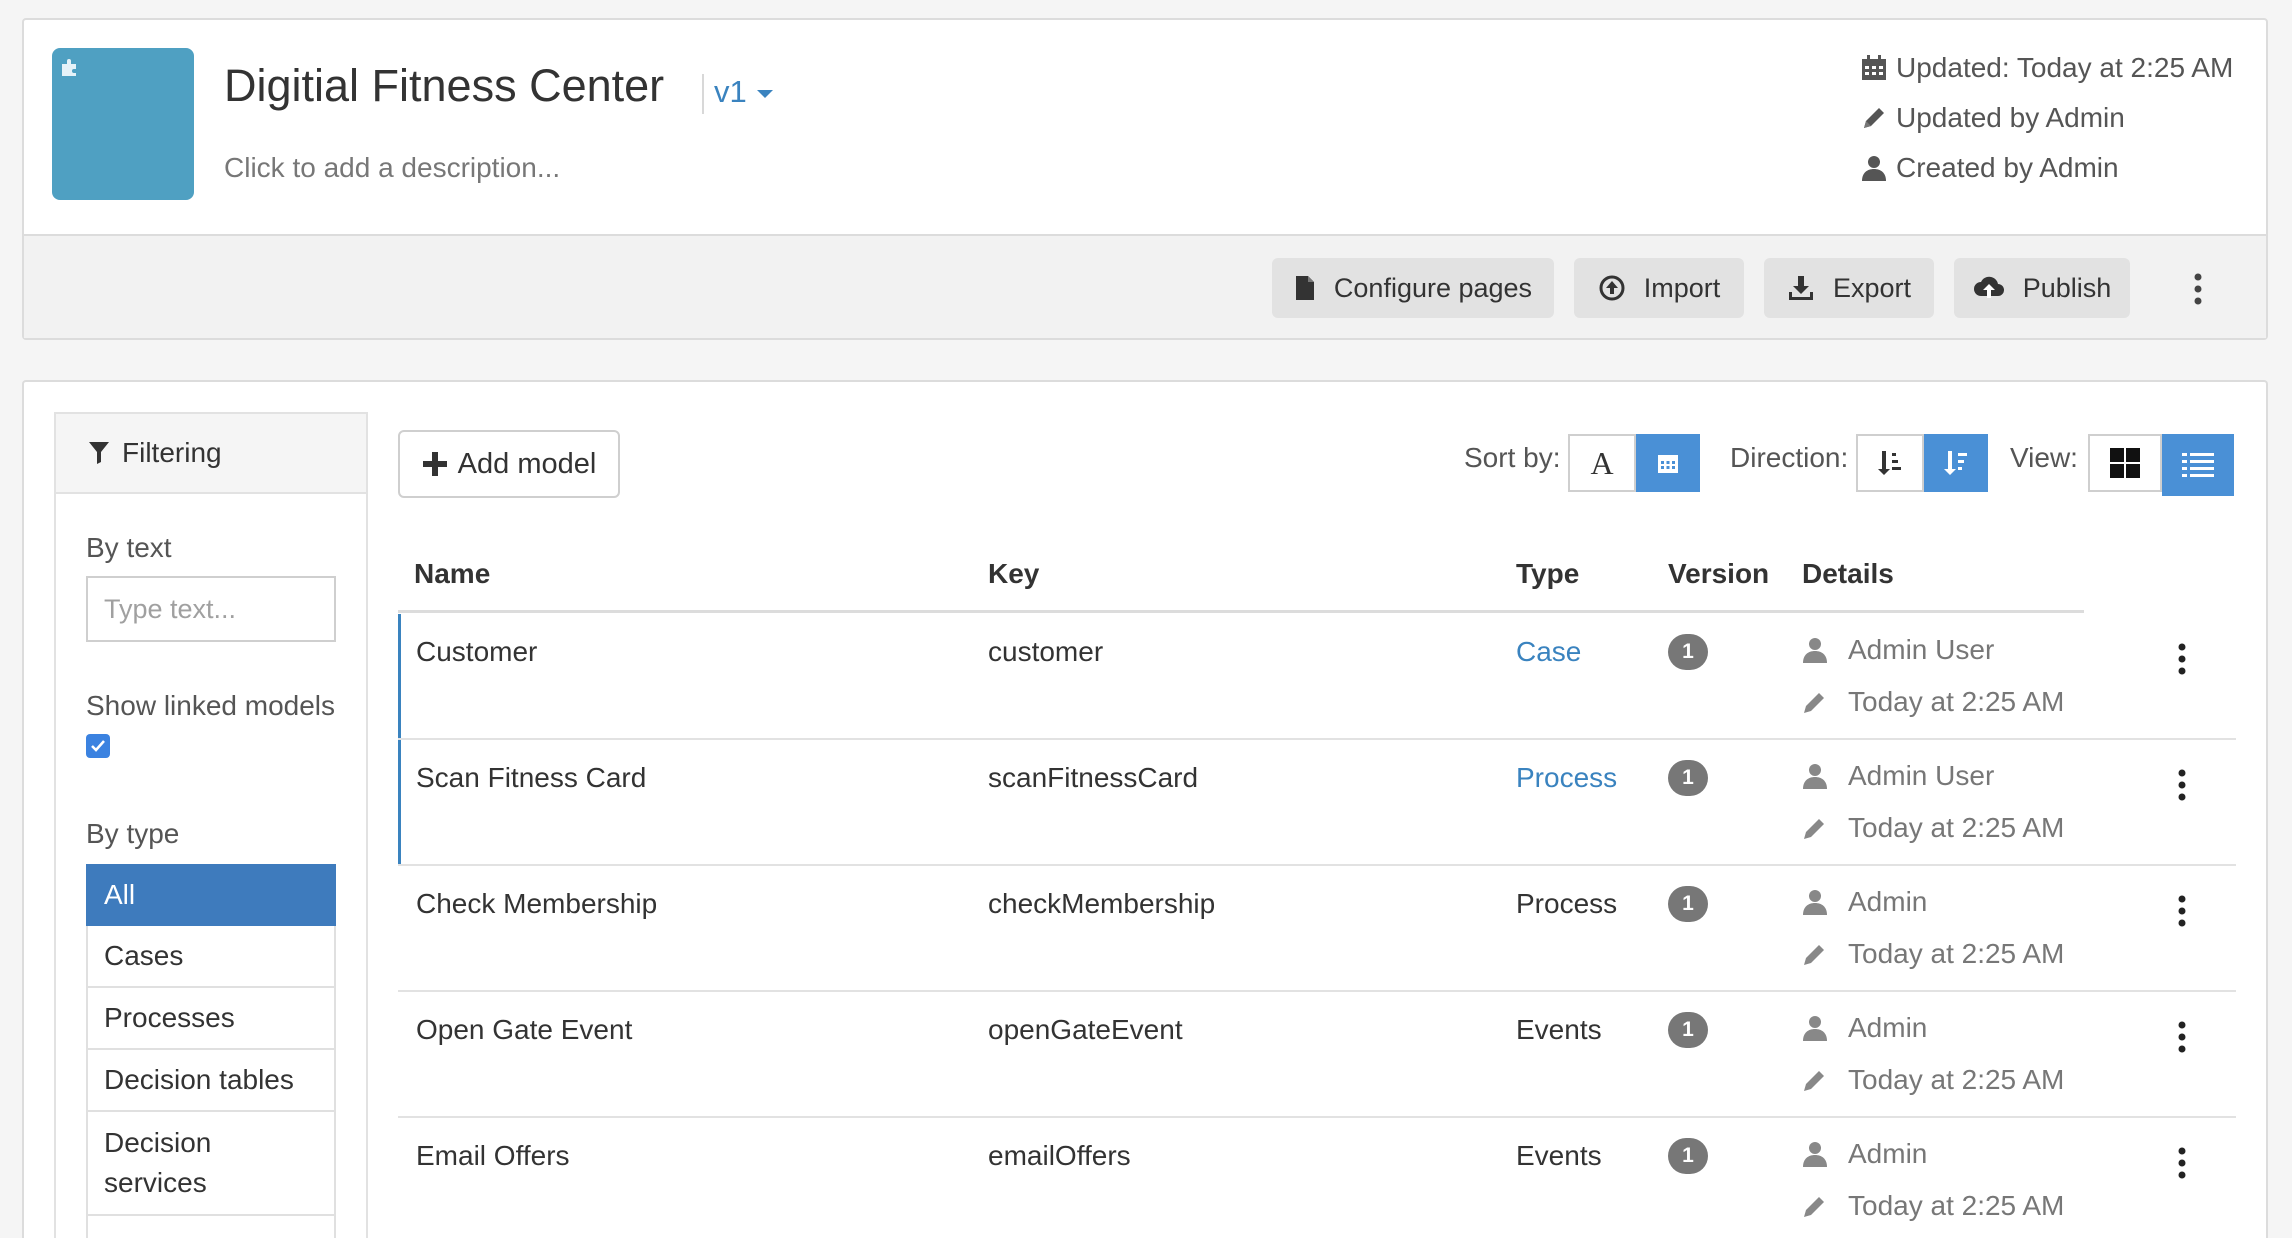 Image resolution: width=2292 pixels, height=1238 pixels. Describe the element at coordinates (1602, 463) in the screenshot. I see `sort-alphabetical-button: A` at that location.